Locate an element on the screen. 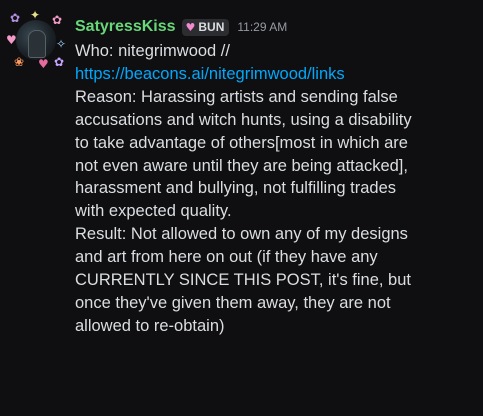 The height and width of the screenshot is (416, 483). message-header: SatyressKiss ♥ BUN 11:29 AM is located at coordinates (274, 27).